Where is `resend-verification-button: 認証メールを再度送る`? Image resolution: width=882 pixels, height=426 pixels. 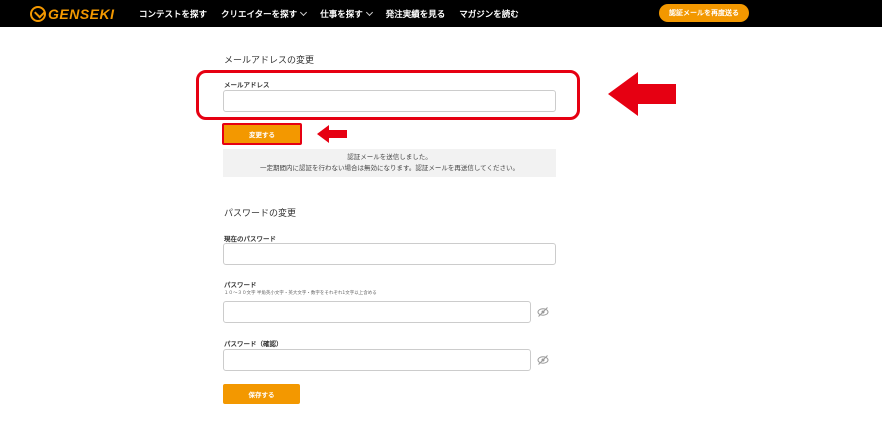
resend-verification-button: 認証メールを再度送る is located at coordinates (704, 13).